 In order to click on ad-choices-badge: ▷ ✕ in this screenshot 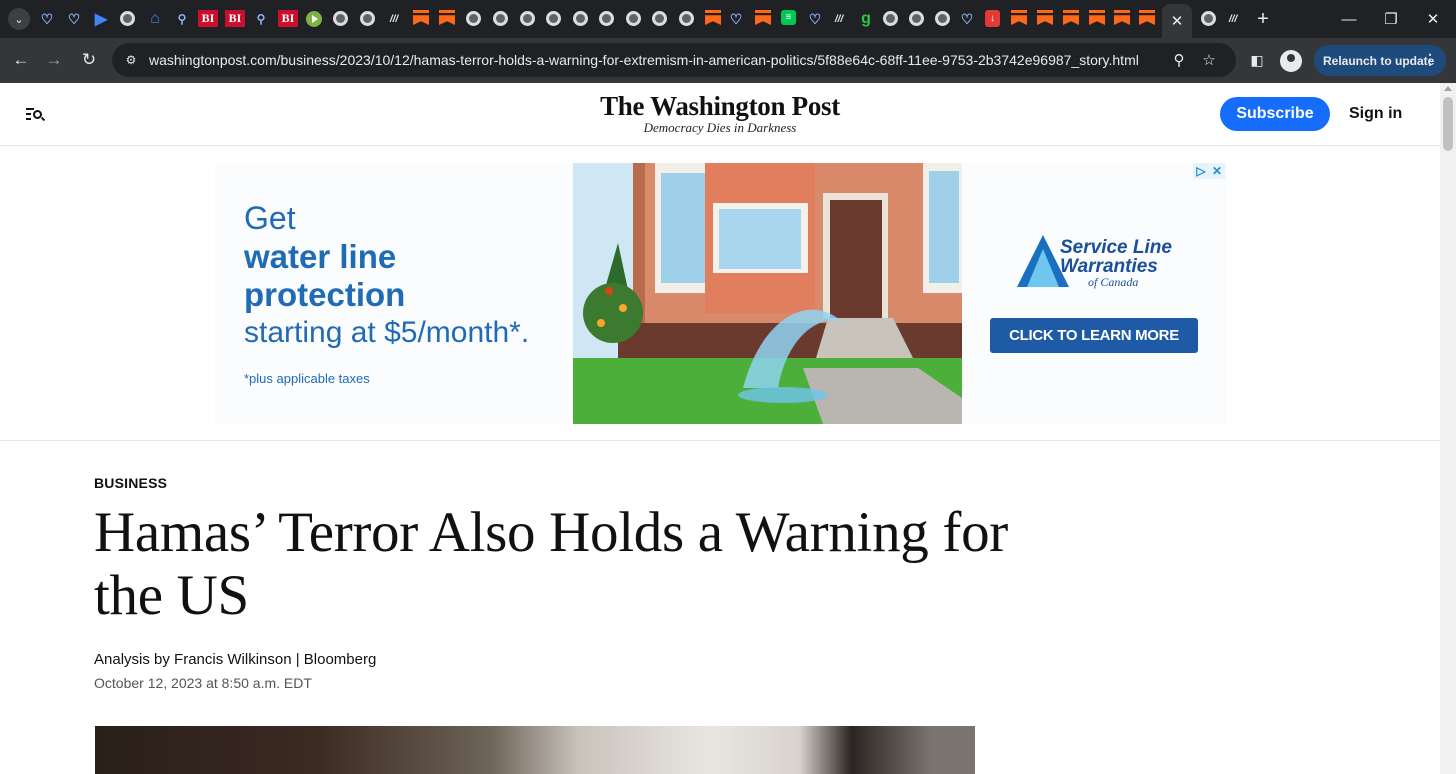, I will do `click(1209, 171)`.